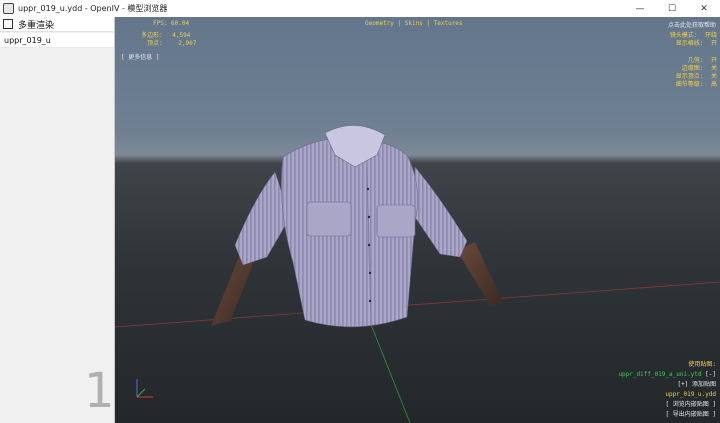  Describe the element at coordinates (667, 405) in the screenshot. I see `browse-embedded-button: [ 浏览内嵌贴图 ]` at that location.